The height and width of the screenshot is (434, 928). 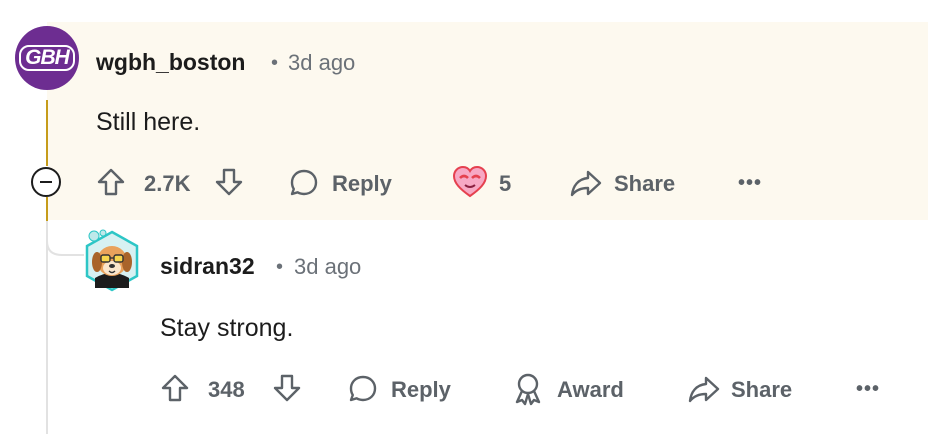 I want to click on reply-username: sidran32, so click(x=207, y=266).